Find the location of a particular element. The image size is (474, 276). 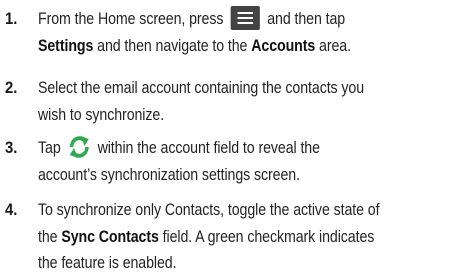

text-segment: From the Home screen, press is located at coordinates (133, 19).